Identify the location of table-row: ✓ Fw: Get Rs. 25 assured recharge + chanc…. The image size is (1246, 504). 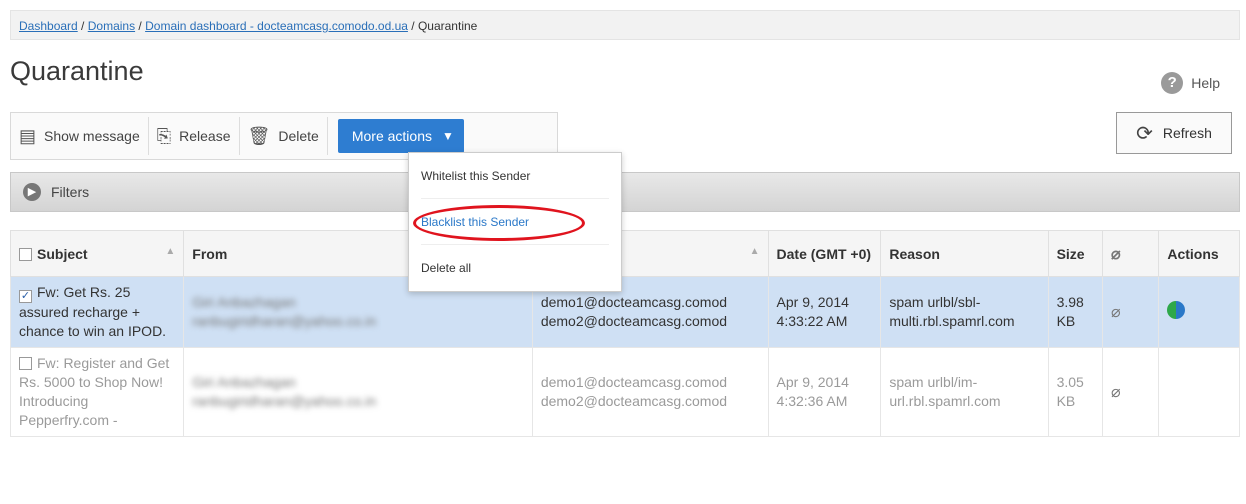
(624, 312).